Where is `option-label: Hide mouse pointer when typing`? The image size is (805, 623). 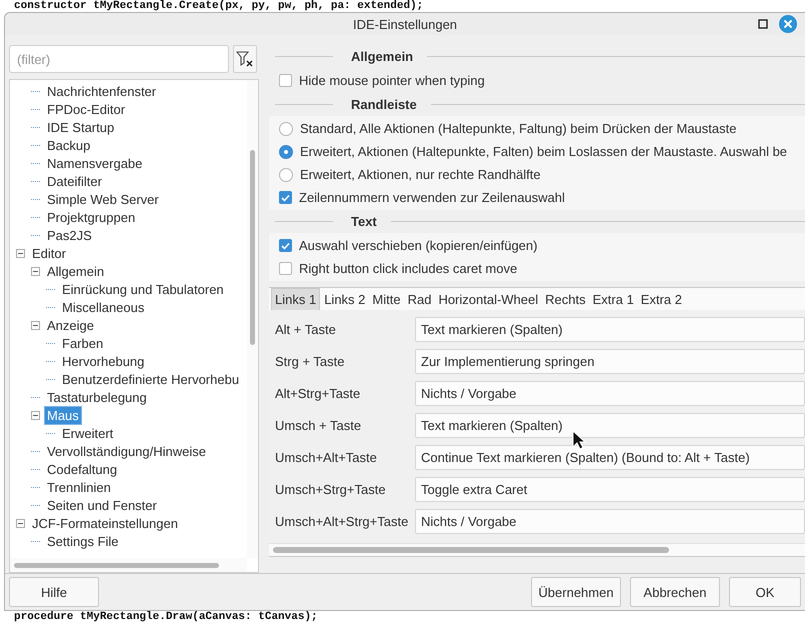 option-label: Hide mouse pointer when typing is located at coordinates (392, 80).